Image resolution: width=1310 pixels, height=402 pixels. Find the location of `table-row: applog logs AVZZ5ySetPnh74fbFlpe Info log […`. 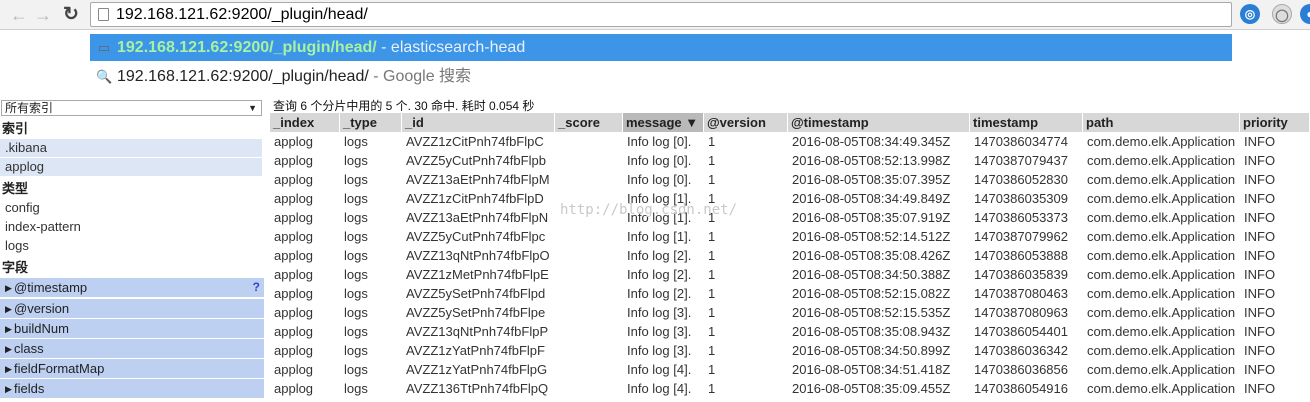

table-row: applog logs AVZZ5ySetPnh74fbFlpe Info log [… is located at coordinates (790, 312).